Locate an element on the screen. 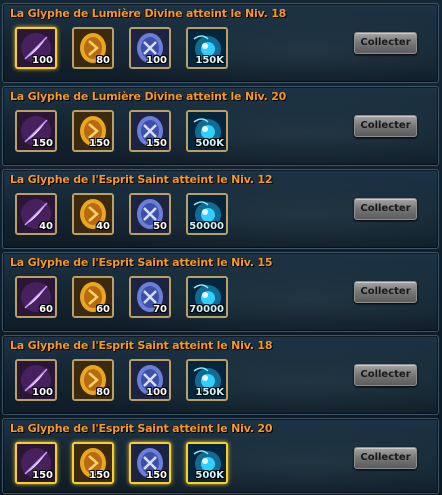 The width and height of the screenshot is (442, 495). reward-quantity: 70000 is located at coordinates (206, 309).